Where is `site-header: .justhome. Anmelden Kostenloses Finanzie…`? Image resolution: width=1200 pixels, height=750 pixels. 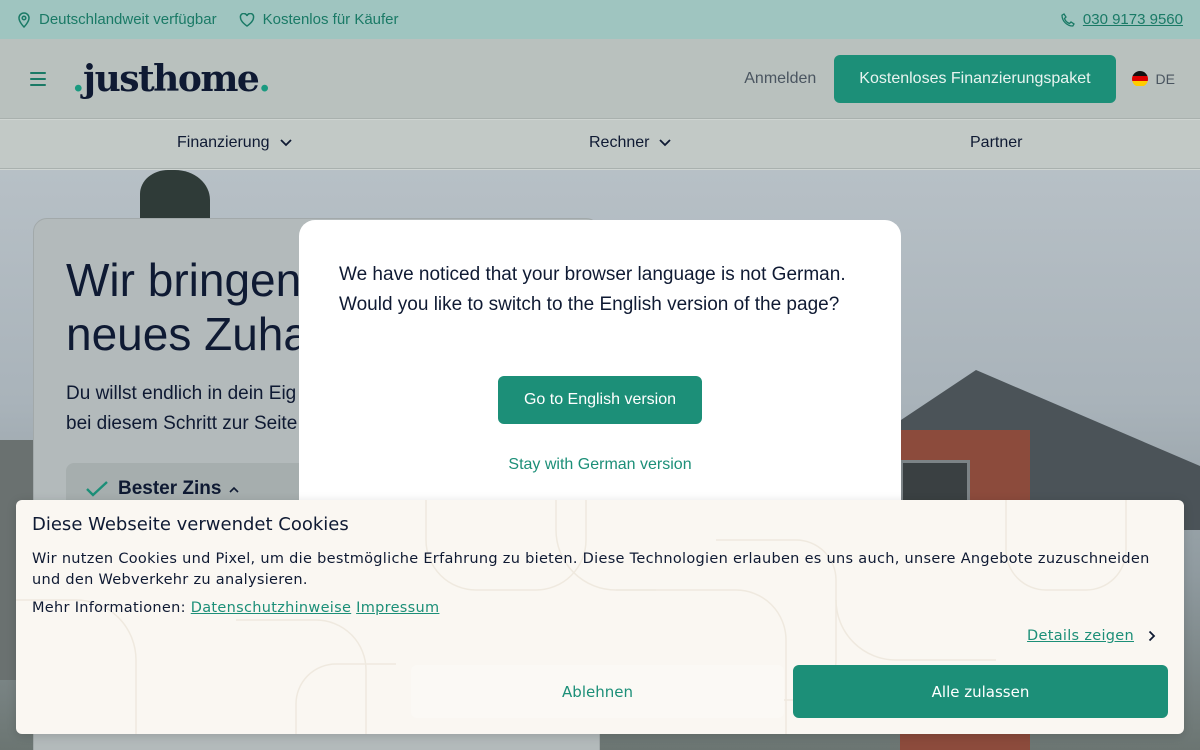
site-header: .justhome. Anmelden Kostenloses Finanzie… is located at coordinates (600, 79).